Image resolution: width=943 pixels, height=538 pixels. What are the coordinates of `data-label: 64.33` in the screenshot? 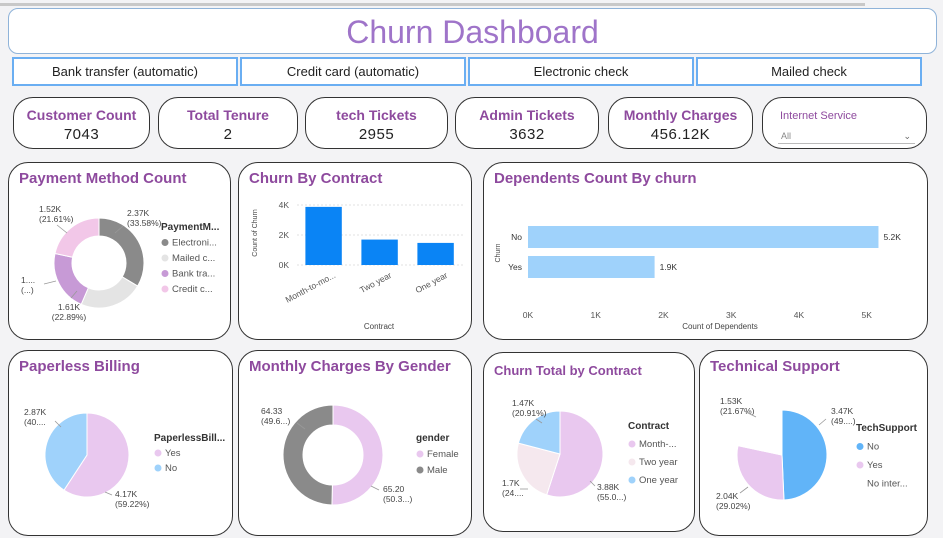 It's located at (272, 411).